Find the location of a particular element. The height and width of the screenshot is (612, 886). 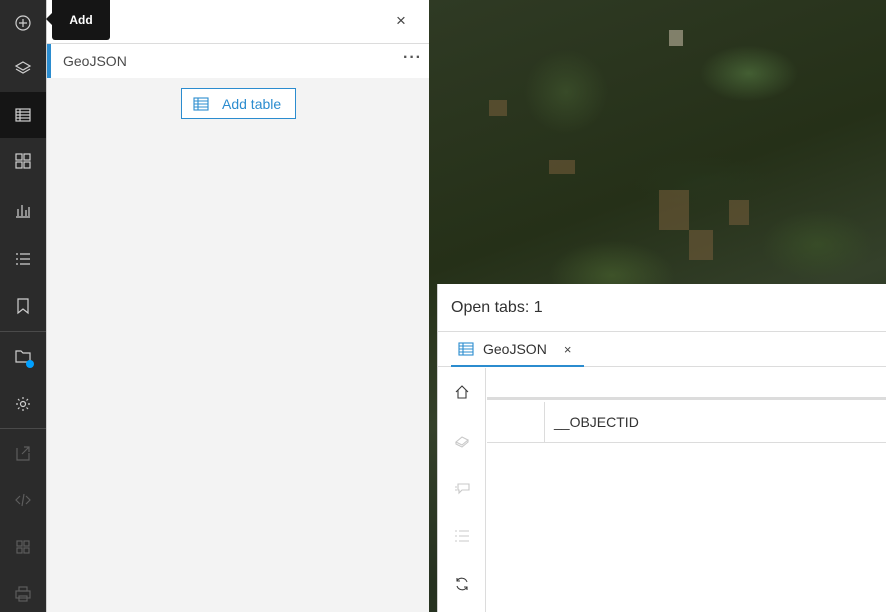

grid-icon is located at coordinates (23, 161).